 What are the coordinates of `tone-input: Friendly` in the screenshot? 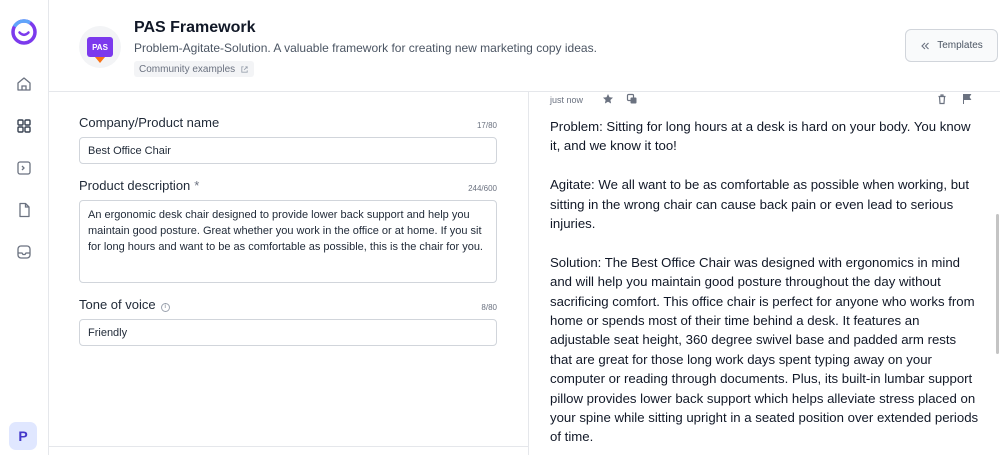 It's located at (288, 332).